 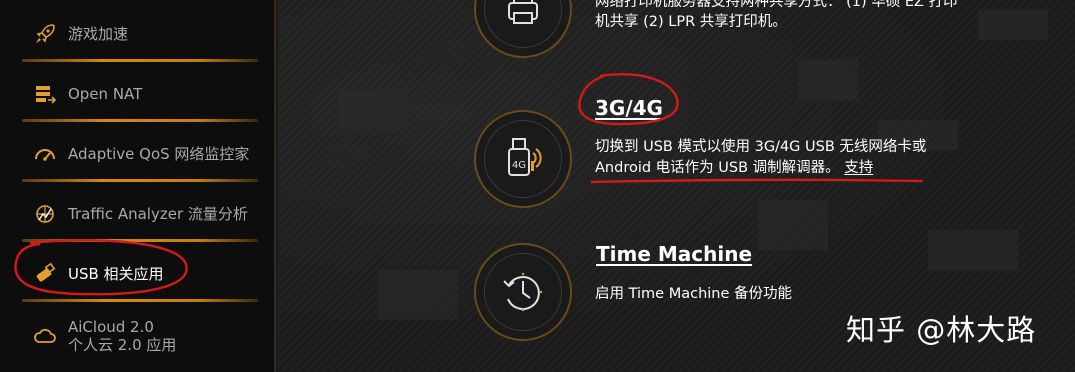 I want to click on timemachine-feature-icon, so click(x=523, y=292).